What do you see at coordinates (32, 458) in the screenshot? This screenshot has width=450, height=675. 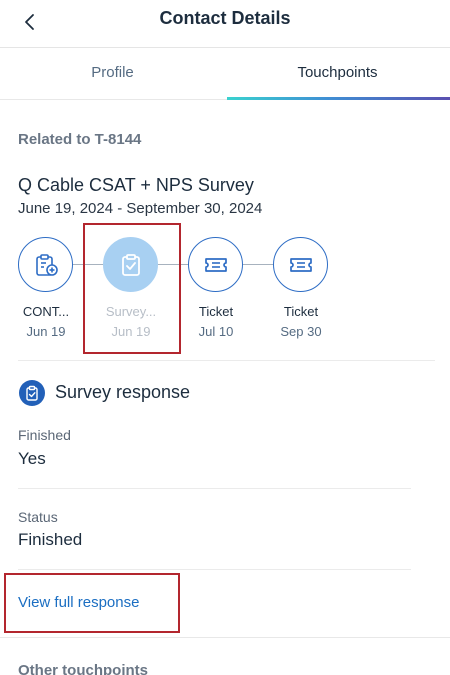 I see `field-value-finished: Yes` at bounding box center [32, 458].